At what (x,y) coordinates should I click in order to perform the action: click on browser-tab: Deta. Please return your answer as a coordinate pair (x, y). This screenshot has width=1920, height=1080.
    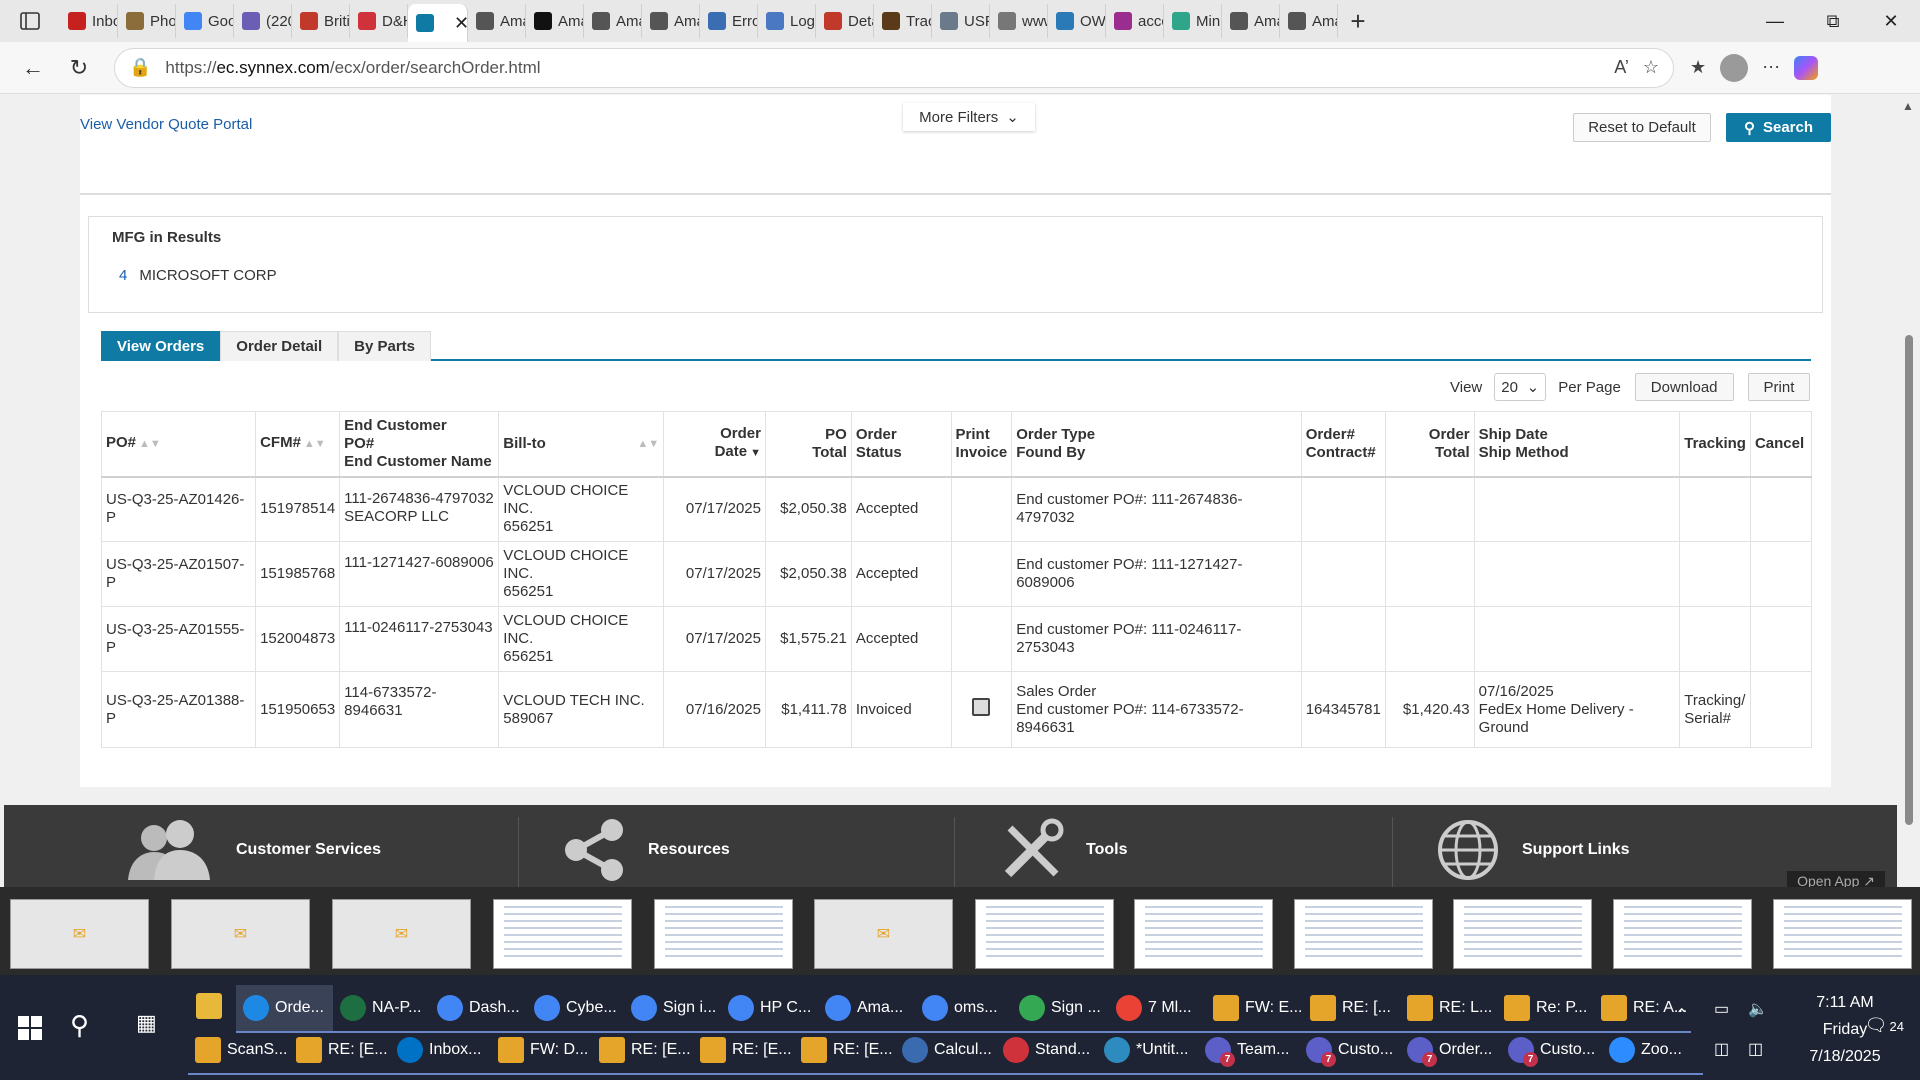
    Looking at the image, I should click on (845, 21).